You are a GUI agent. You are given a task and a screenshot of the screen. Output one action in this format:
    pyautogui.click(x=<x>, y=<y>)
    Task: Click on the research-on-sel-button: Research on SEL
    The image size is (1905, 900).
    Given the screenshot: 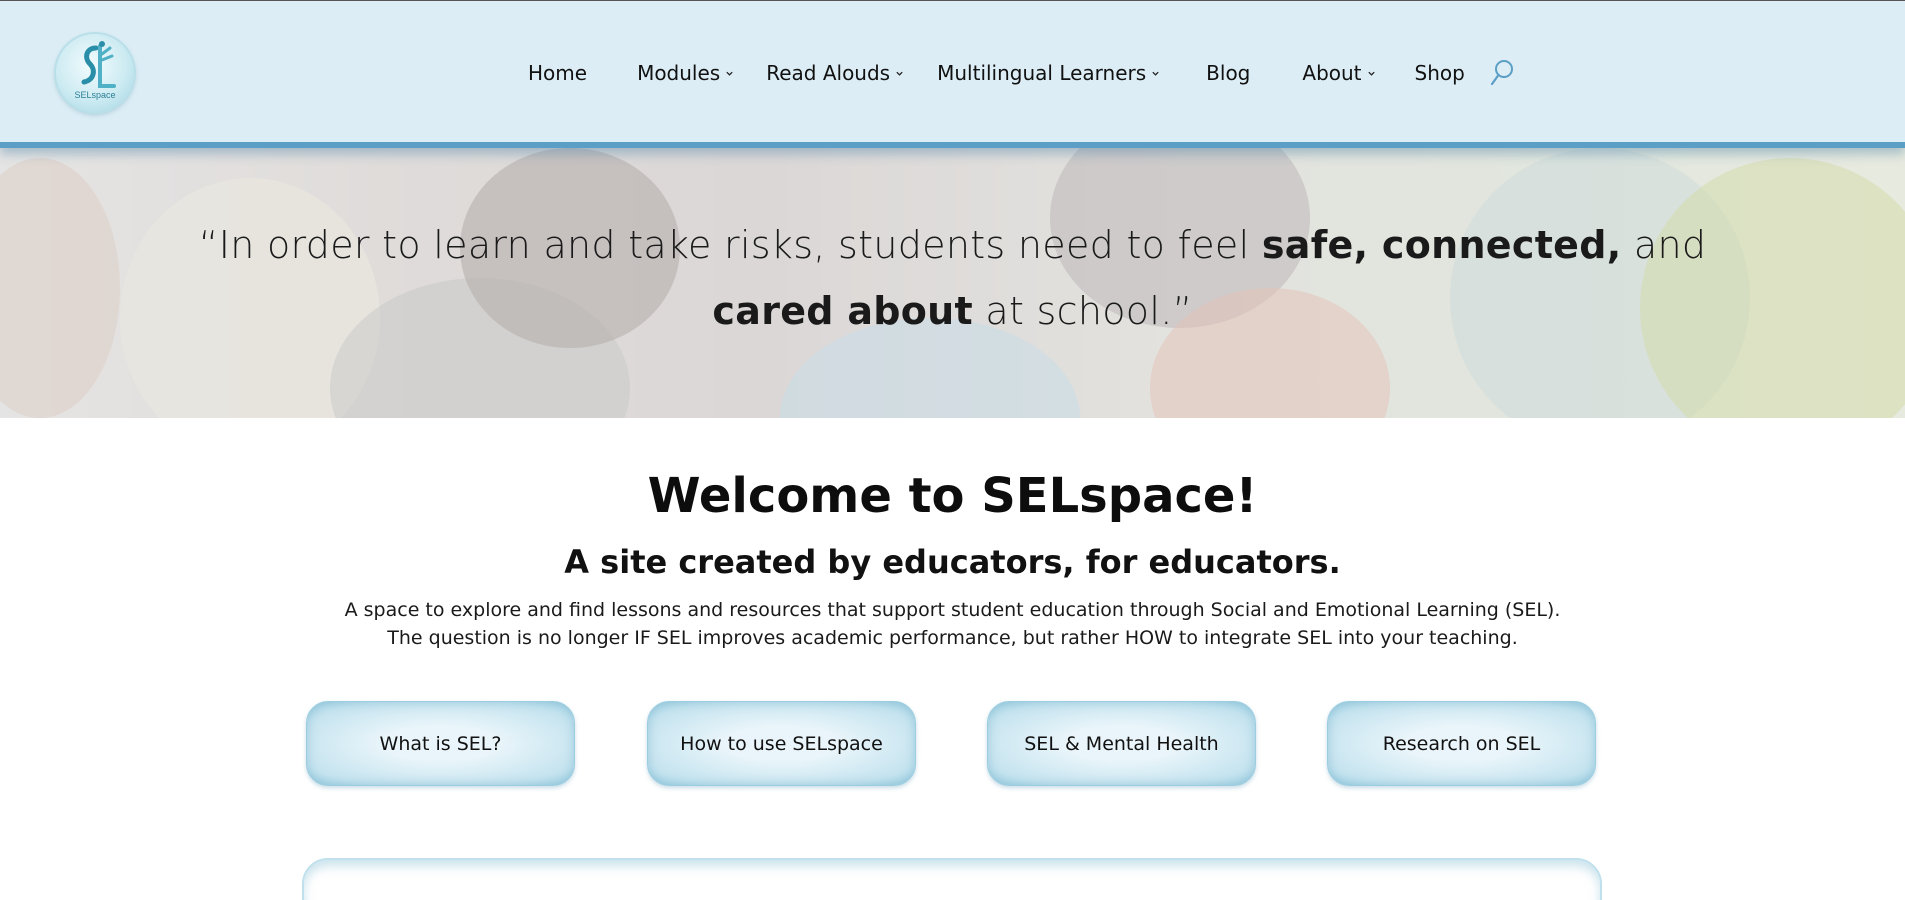 What is the action you would take?
    pyautogui.click(x=1461, y=743)
    